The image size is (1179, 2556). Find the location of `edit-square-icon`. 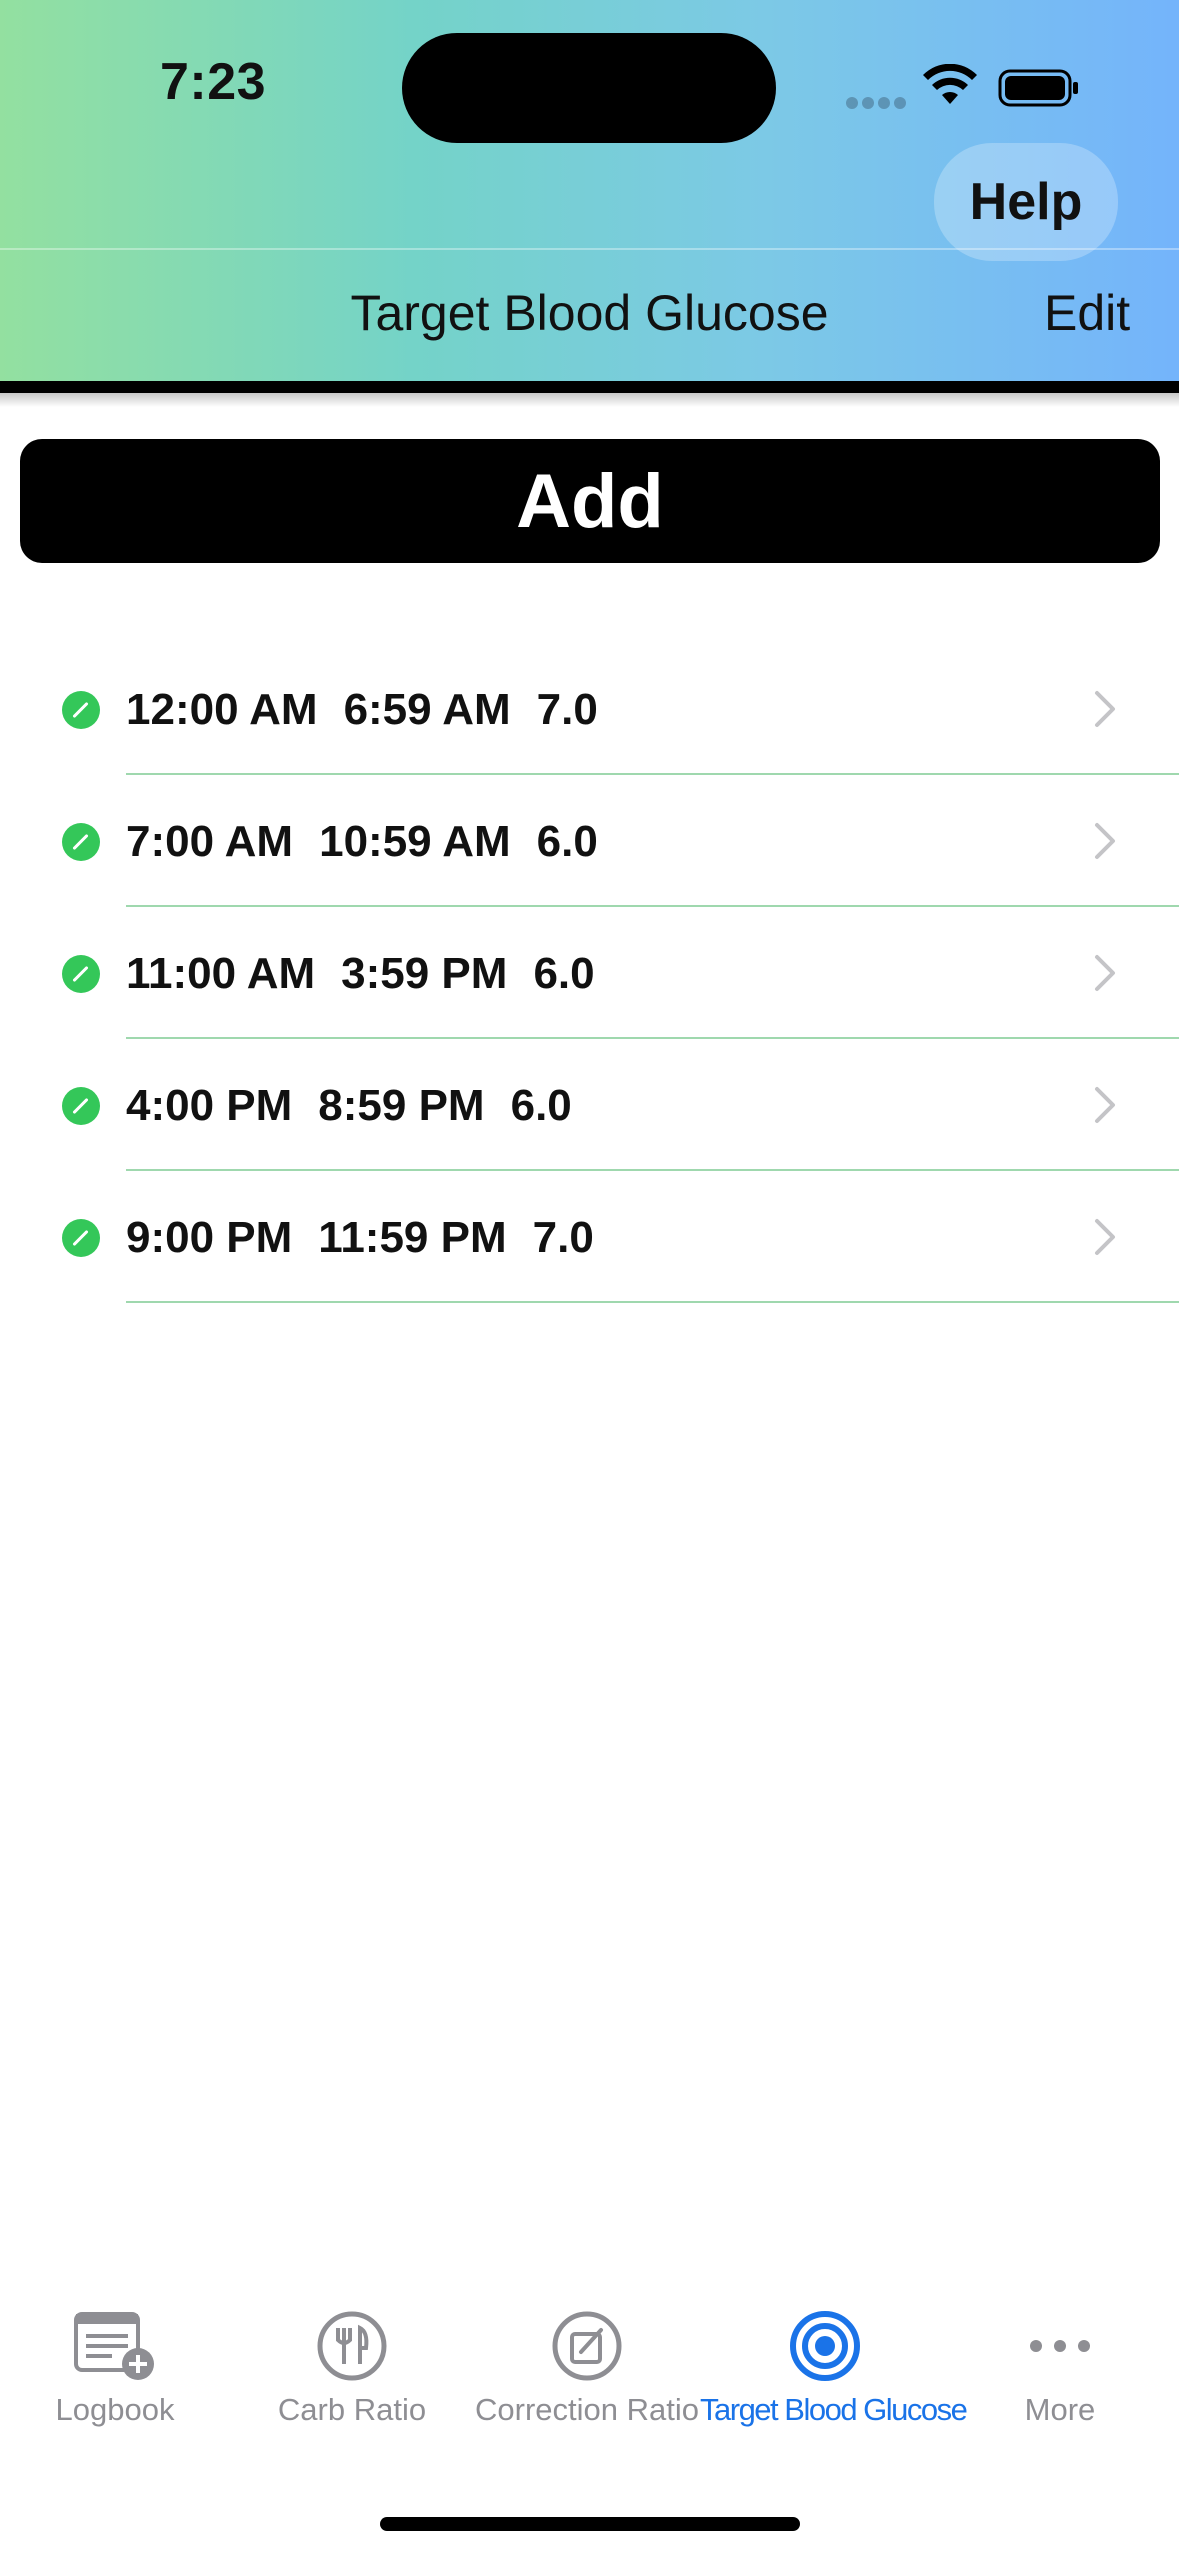

edit-square-icon is located at coordinates (587, 2346).